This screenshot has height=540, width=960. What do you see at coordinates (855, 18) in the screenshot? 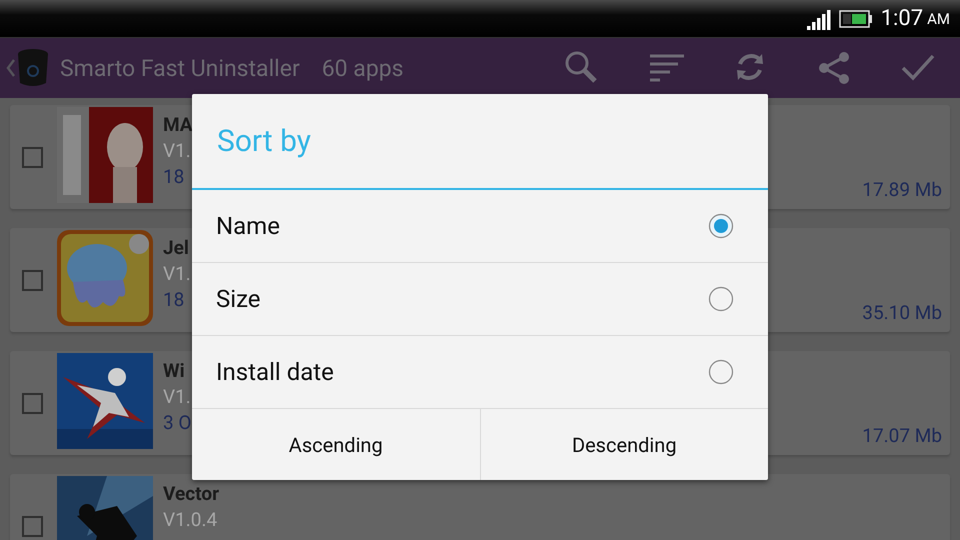
I see `battery-icon` at bounding box center [855, 18].